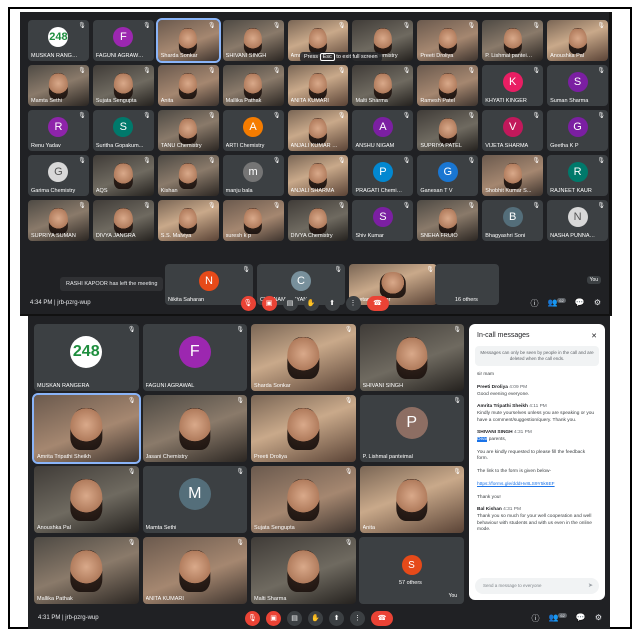  I want to click on participant-tile: 🎙 P. Lishmal panteimal, so click(513, 40).